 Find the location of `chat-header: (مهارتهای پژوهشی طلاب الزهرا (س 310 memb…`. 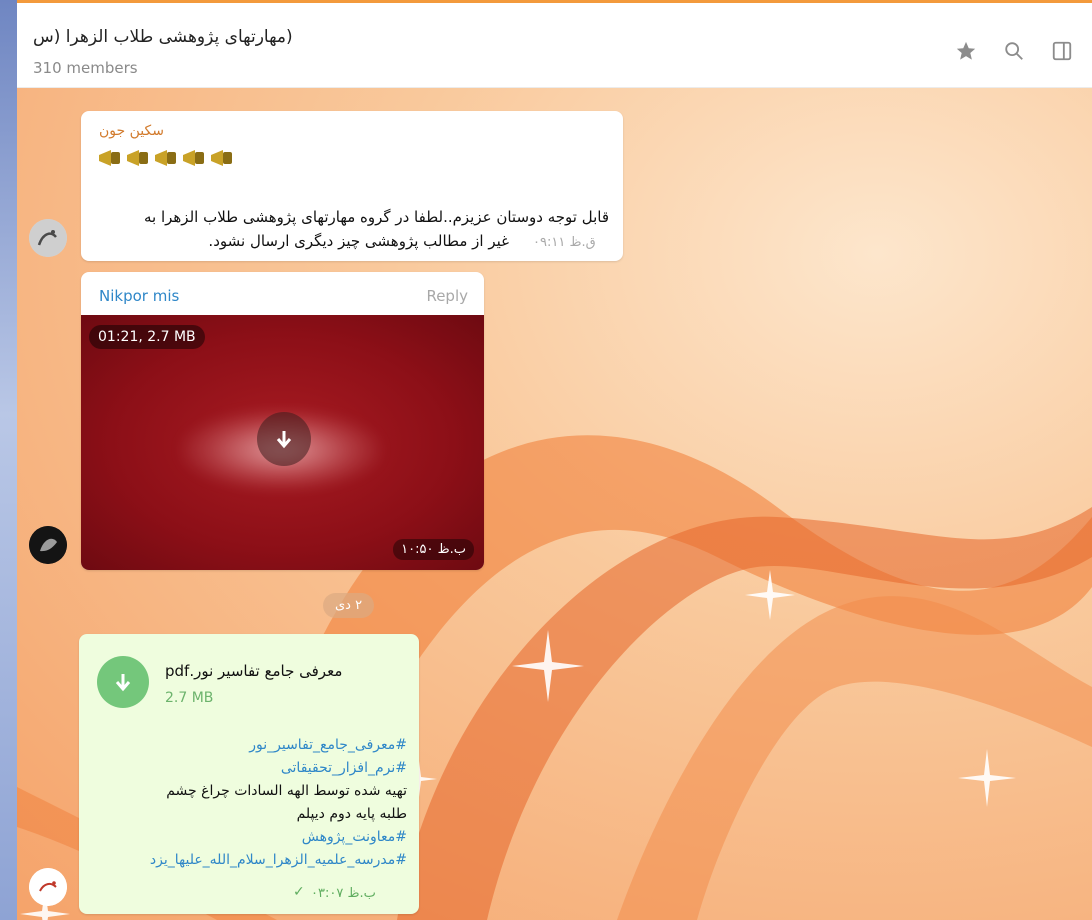

chat-header: (مهارتهای پژوهشی طلاب الزهرا (س 310 memb… is located at coordinates (554, 45).